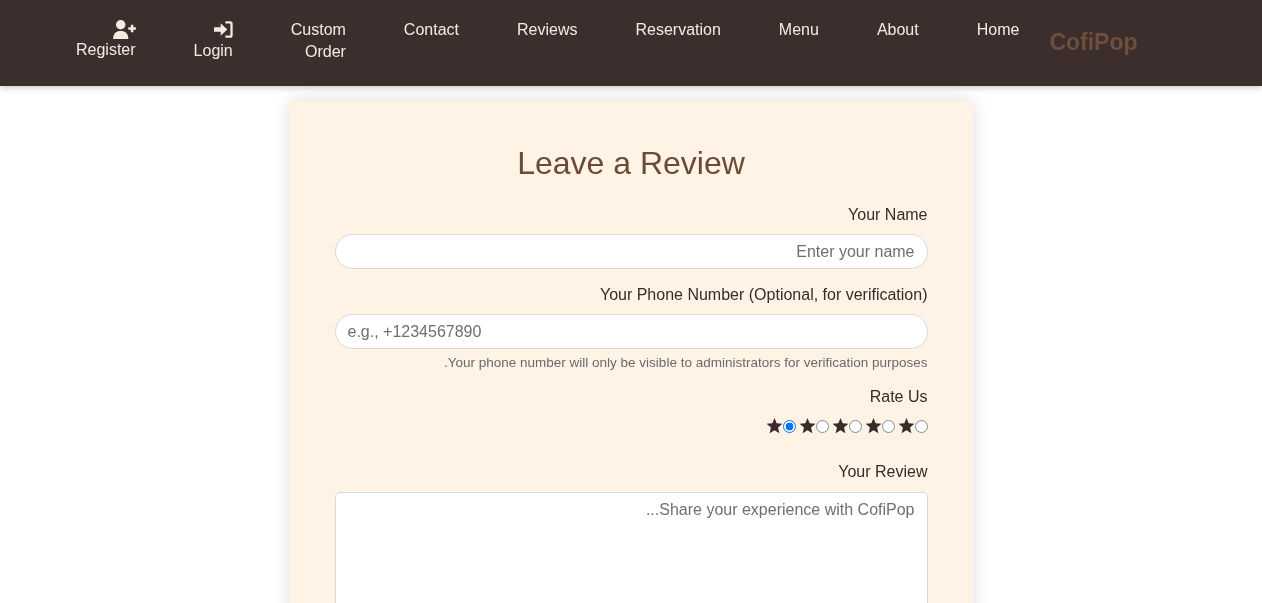 This screenshot has height=603, width=1262. Describe the element at coordinates (897, 30) in the screenshot. I see `nav-link: About` at that location.